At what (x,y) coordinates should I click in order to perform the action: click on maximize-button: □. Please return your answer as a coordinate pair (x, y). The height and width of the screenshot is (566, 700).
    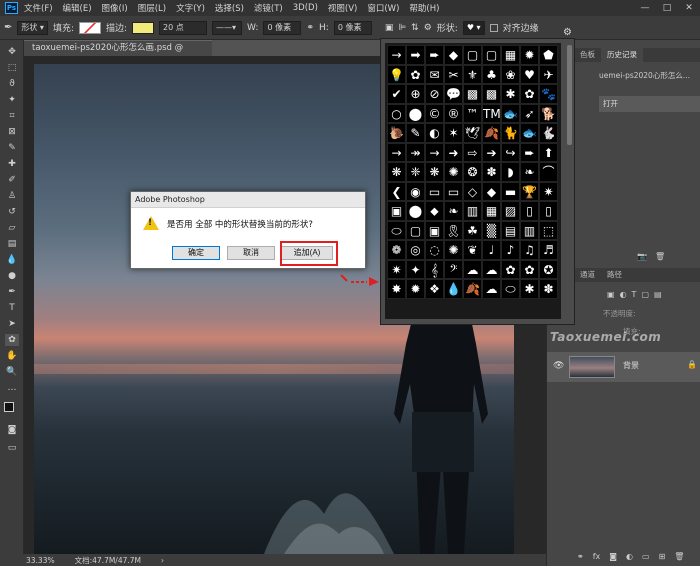
    Looking at the image, I should click on (667, 8).